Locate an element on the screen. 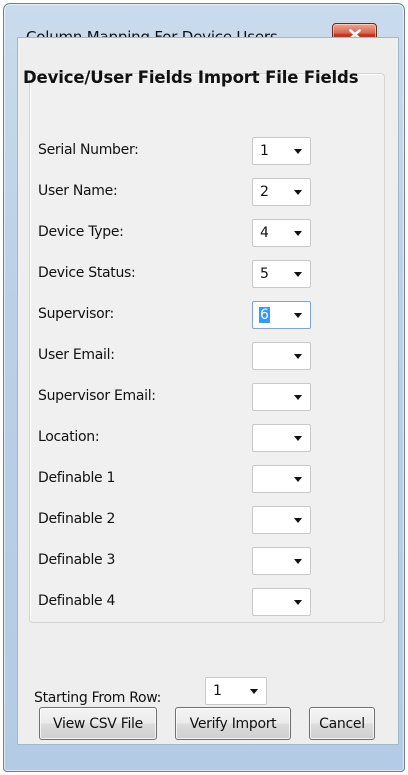 This screenshot has height=775, width=408. column-header: Device/User Fields Import File Fields is located at coordinates (191, 77).